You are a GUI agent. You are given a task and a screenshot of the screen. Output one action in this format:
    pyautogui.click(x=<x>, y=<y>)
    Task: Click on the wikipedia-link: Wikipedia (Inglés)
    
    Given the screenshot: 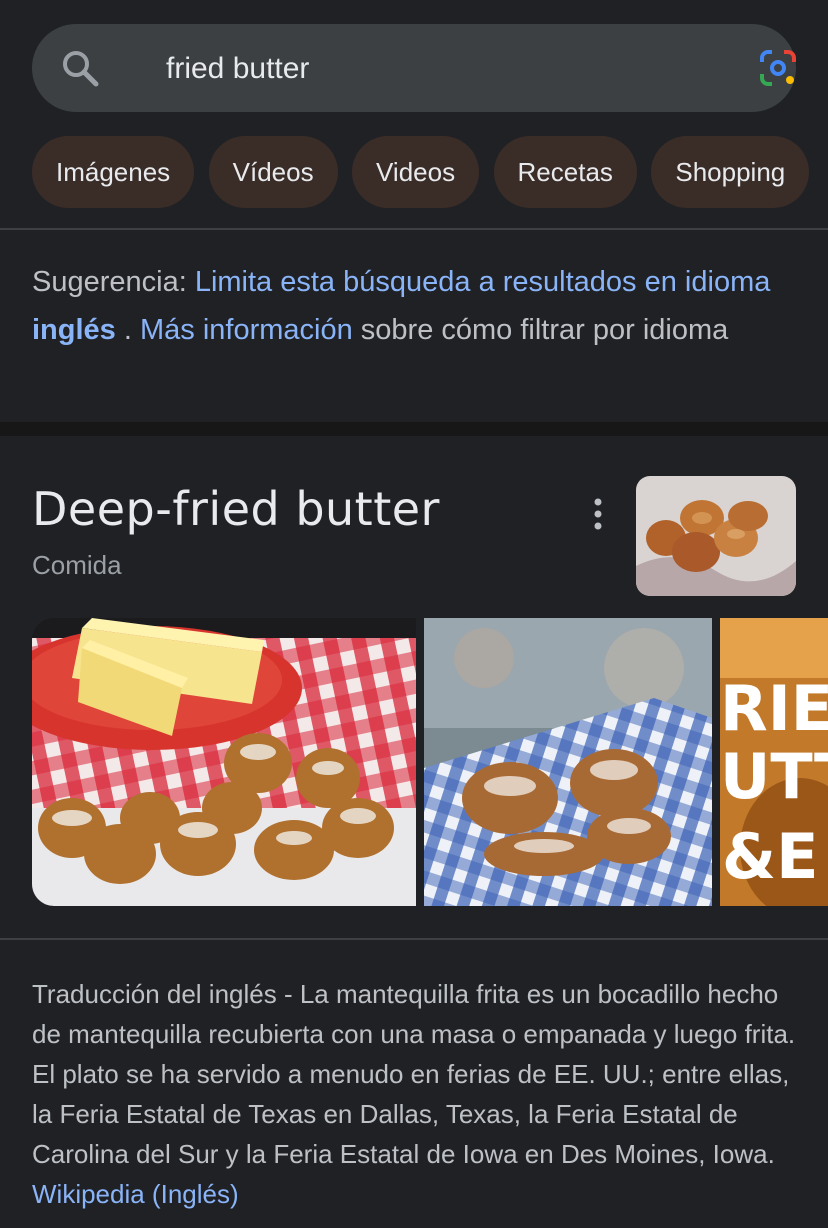 What is the action you would take?
    pyautogui.click(x=135, y=1194)
    